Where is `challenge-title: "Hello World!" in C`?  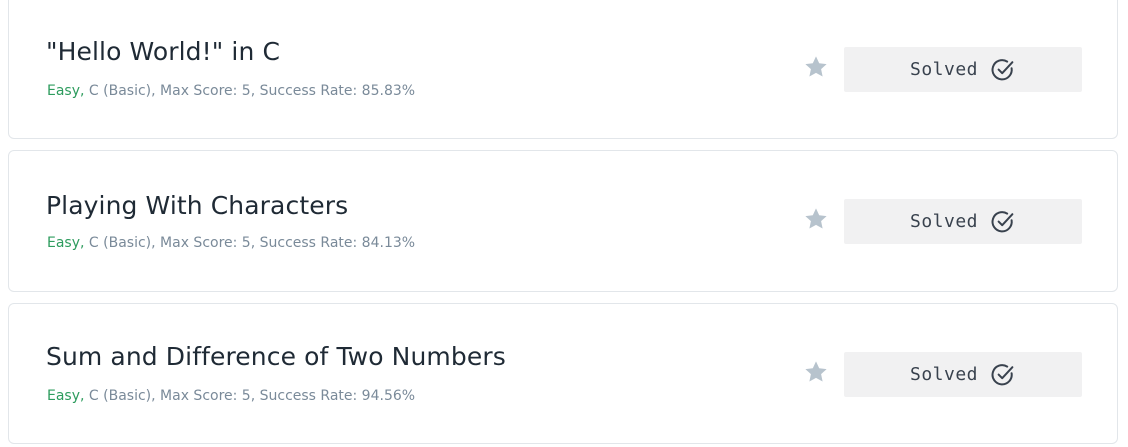
challenge-title: "Hello World!" in C is located at coordinates (163, 51).